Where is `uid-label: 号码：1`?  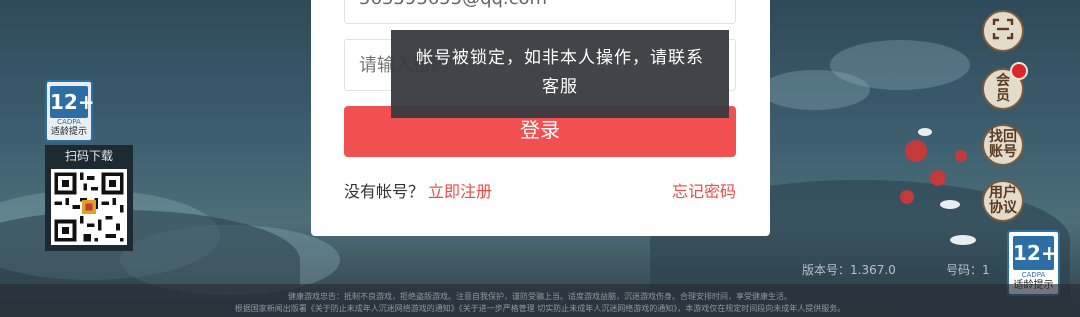
uid-label: 号码：1 is located at coordinates (968, 270).